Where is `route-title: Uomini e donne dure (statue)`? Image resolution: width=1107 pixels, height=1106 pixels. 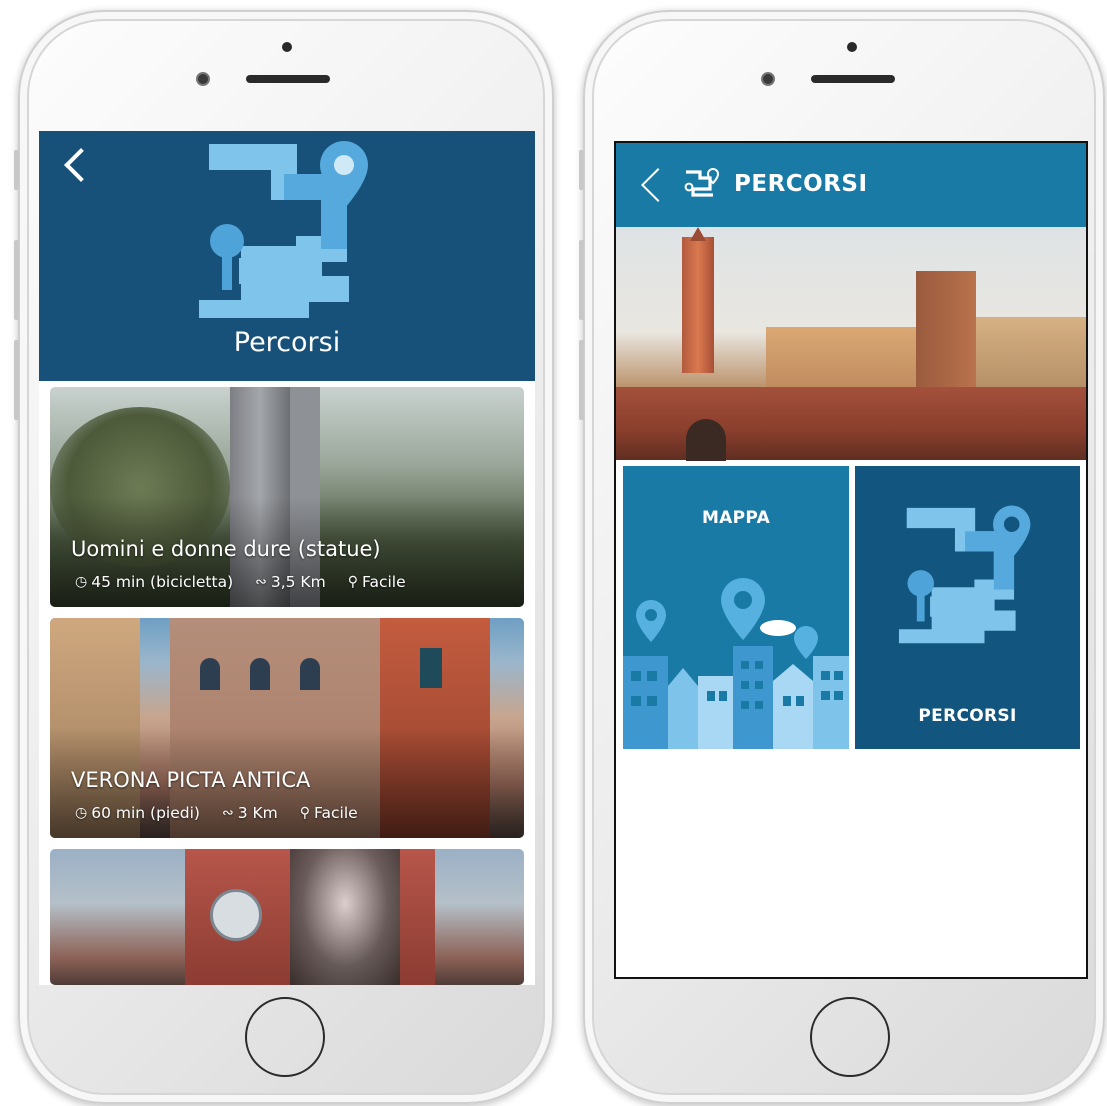
route-title: Uomini e donne dure (statue) is located at coordinates (226, 549).